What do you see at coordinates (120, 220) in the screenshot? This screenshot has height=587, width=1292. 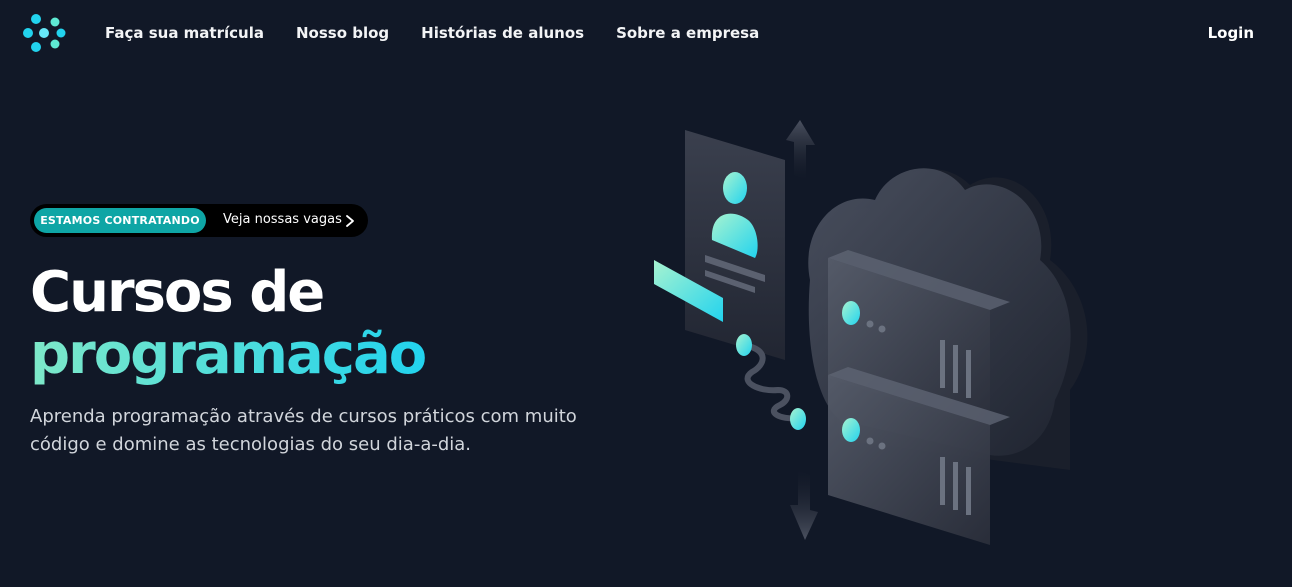 I see `hiring-badge: ESTAMOS CONTRATANDO` at bounding box center [120, 220].